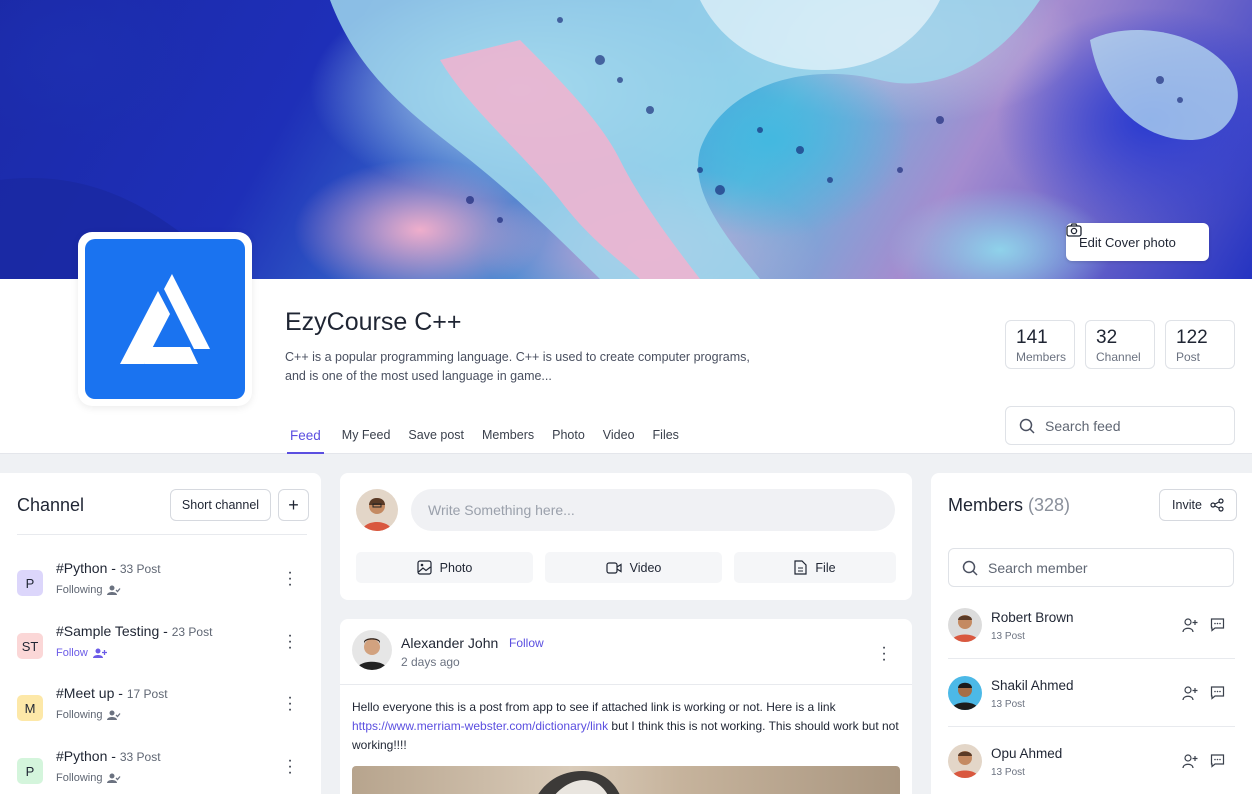  What do you see at coordinates (72, 653) in the screenshot?
I see `channel-status-label: Follow` at bounding box center [72, 653].